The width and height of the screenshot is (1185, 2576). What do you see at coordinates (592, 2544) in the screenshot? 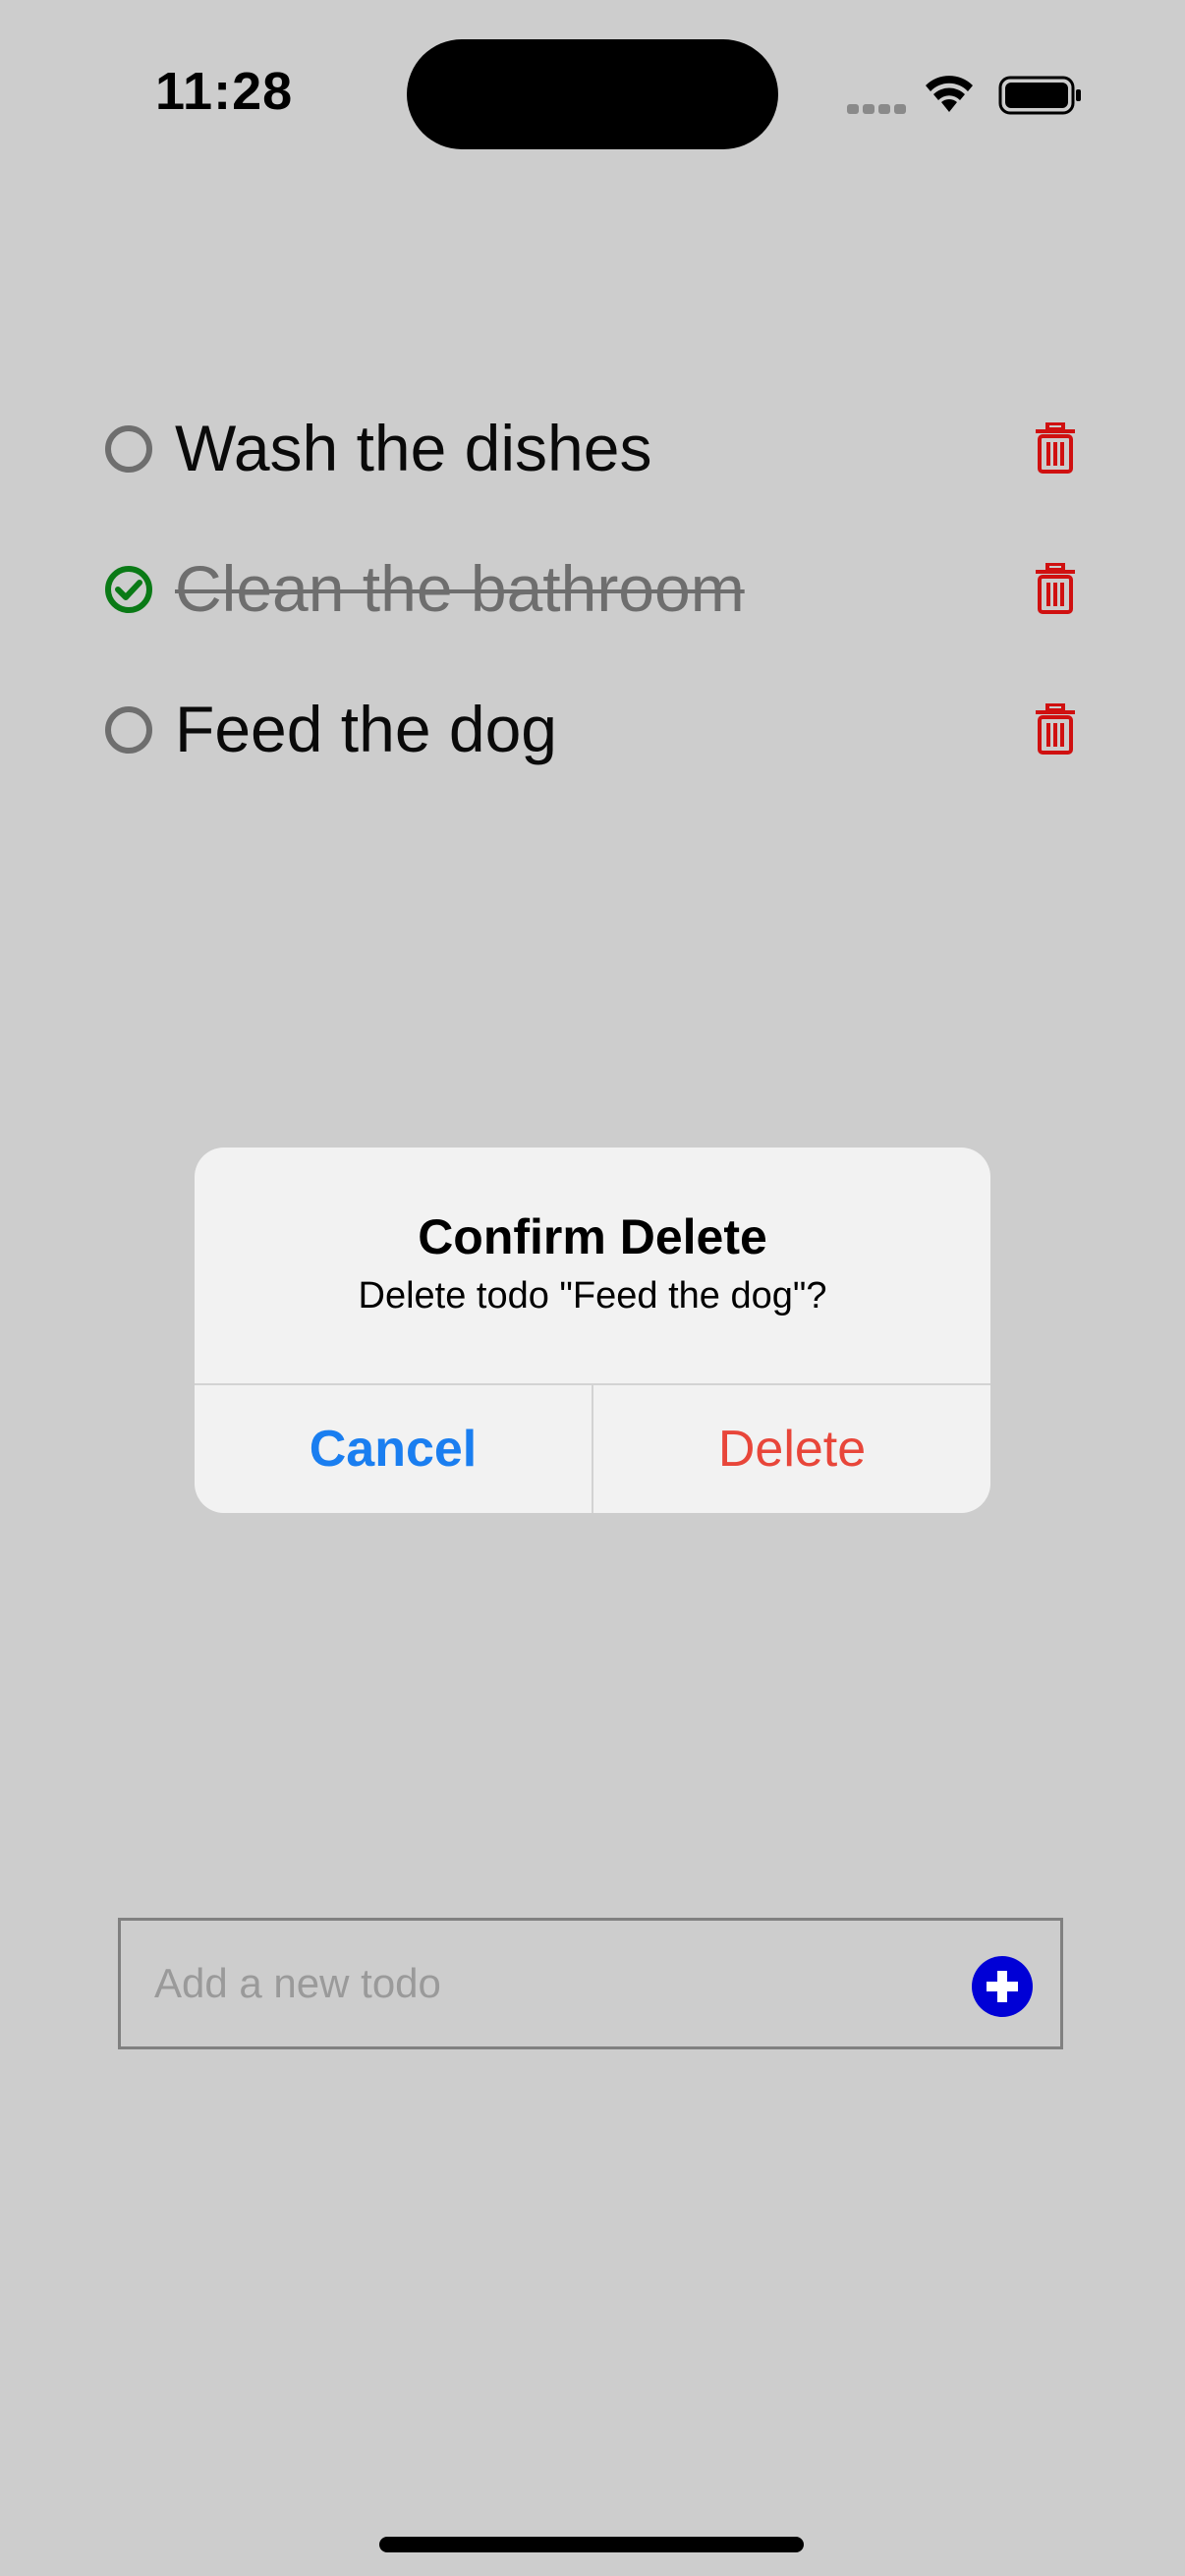
I see `home-indicator` at bounding box center [592, 2544].